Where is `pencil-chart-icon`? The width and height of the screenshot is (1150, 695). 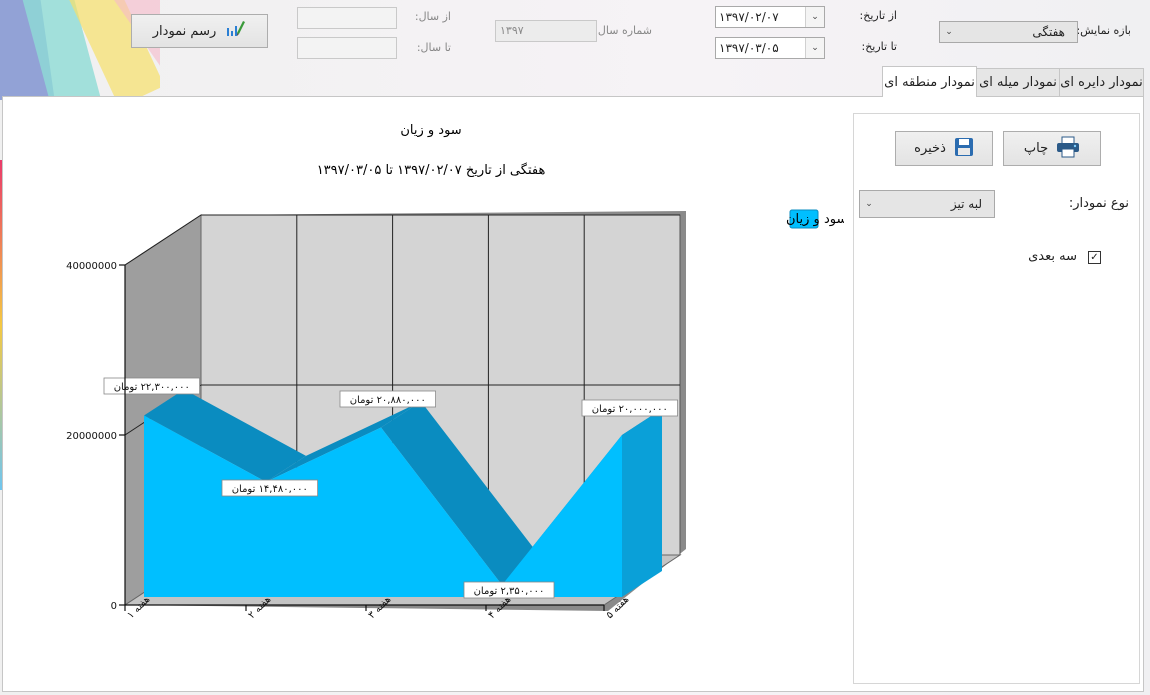
pencil-chart-icon is located at coordinates (235, 31).